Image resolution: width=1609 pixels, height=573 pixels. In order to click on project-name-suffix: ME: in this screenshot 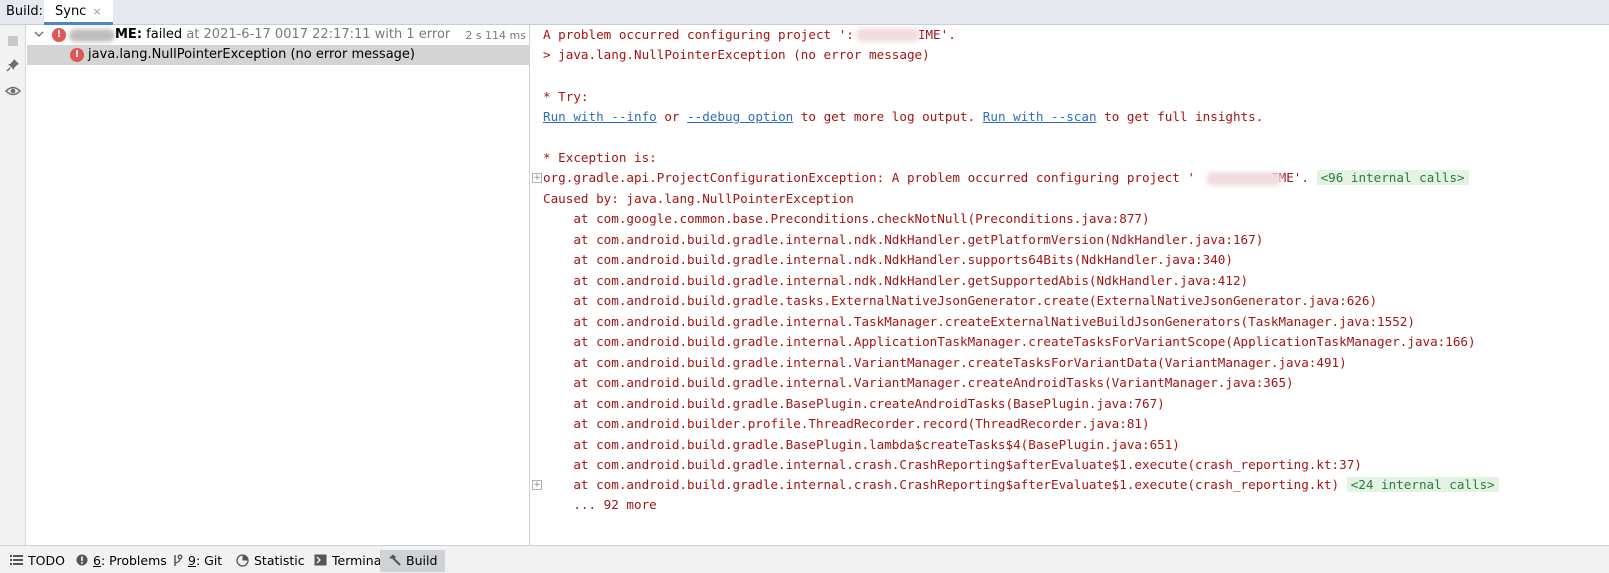, I will do `click(129, 34)`.